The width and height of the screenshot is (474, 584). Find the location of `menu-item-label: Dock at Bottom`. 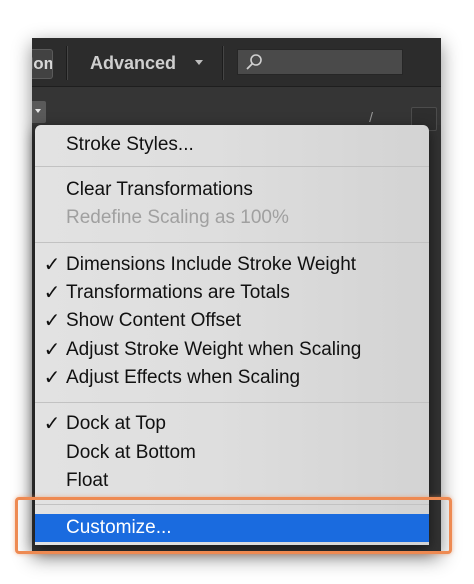

menu-item-label: Dock at Bottom is located at coordinates (131, 452).